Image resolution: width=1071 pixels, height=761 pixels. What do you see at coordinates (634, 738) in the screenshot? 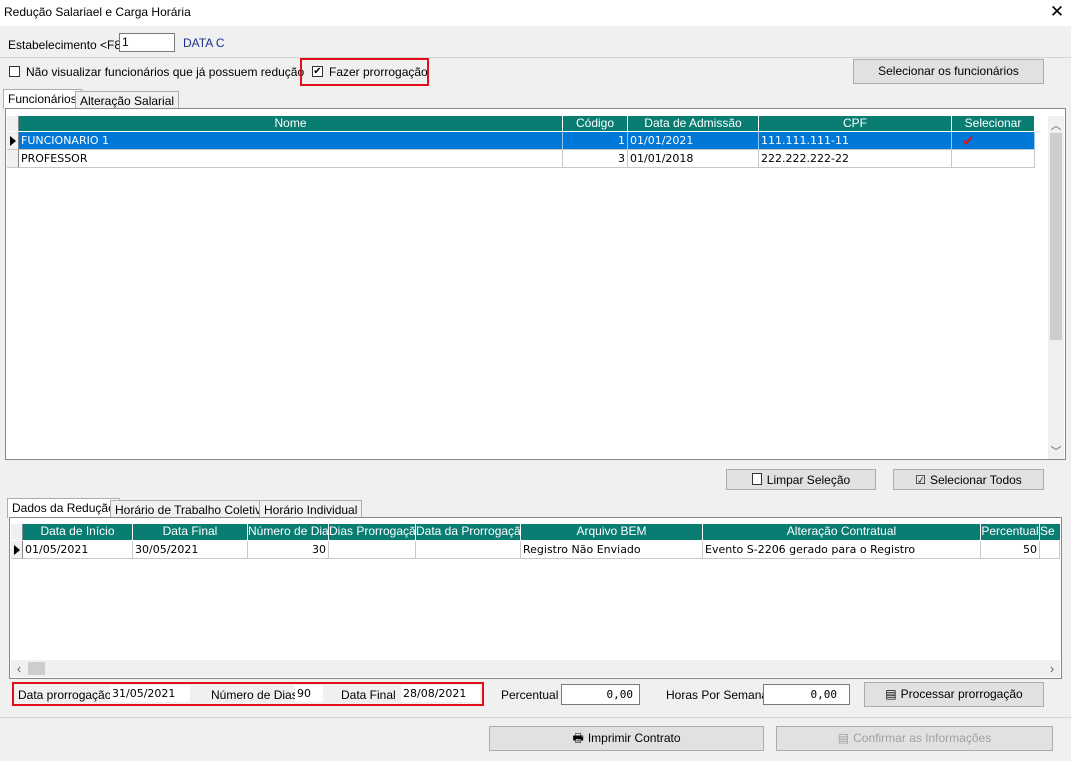
I see `print-contract-label: Imprimir Contrato` at bounding box center [634, 738].